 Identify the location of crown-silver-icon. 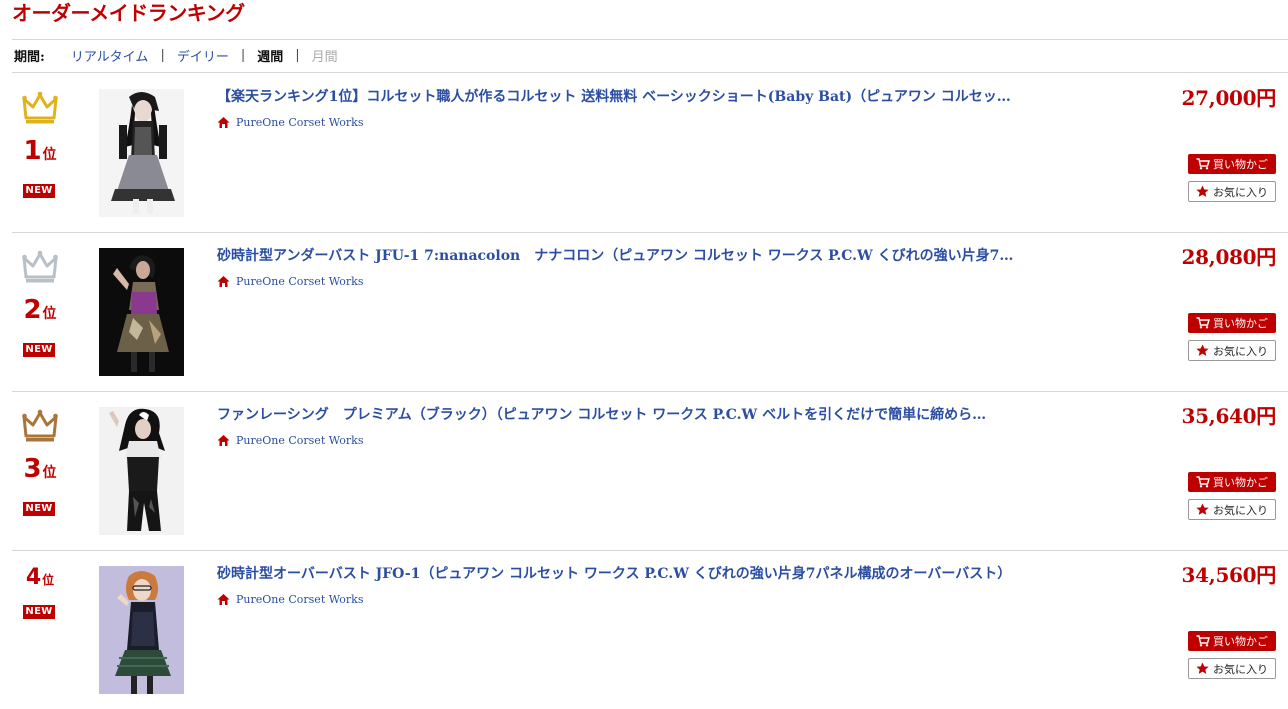
(40, 266).